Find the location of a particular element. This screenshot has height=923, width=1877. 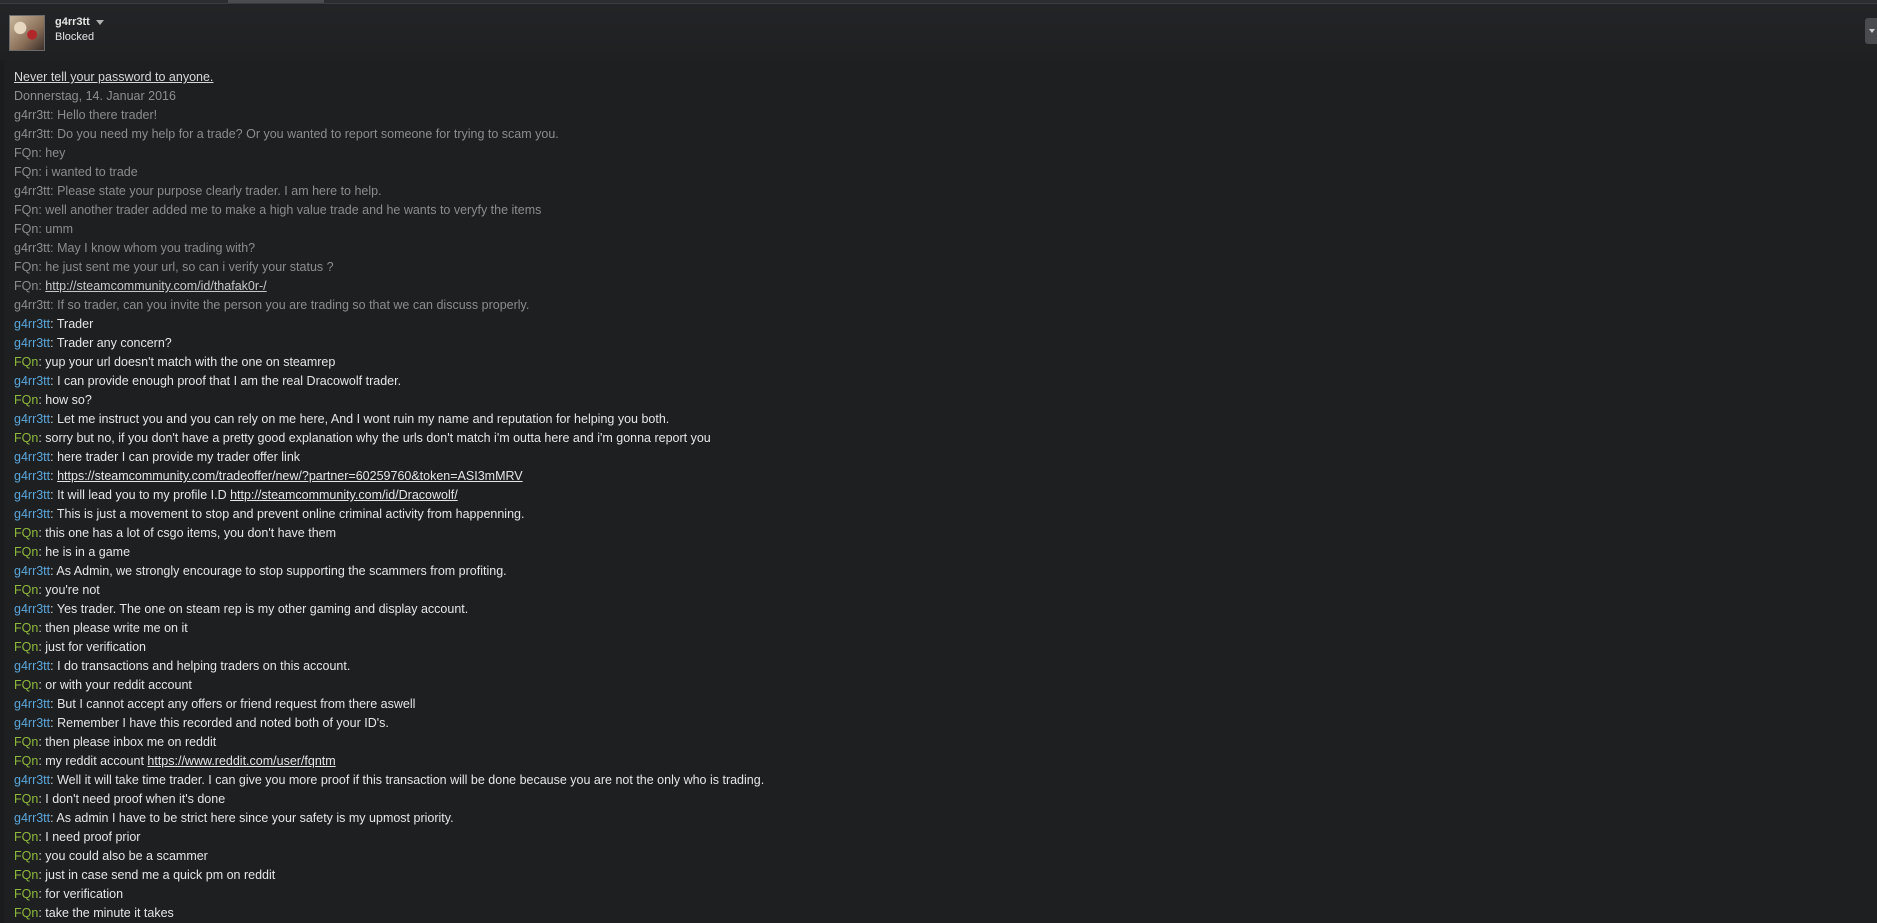

chat-message: FQn: you're not is located at coordinates (934, 590).